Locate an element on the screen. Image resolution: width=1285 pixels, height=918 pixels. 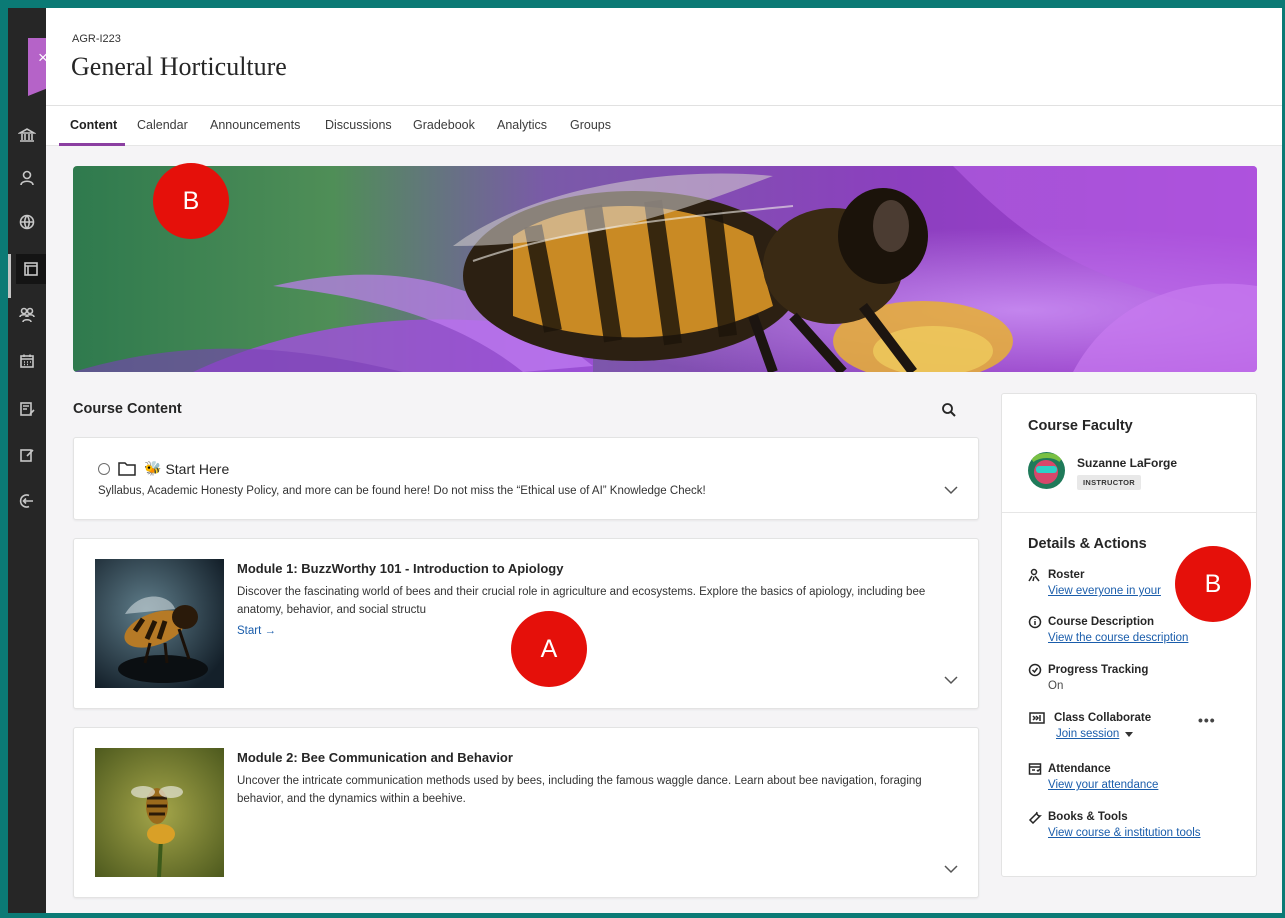
left-nav-rail: × is located at coordinates (33, 460).